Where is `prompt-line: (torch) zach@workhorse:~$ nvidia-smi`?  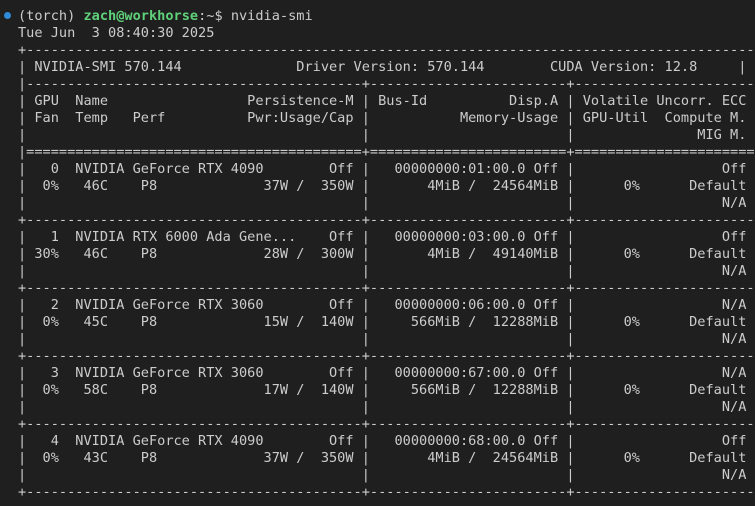
prompt-line: (torch) zach@workhorse:~$ nvidia-smi is located at coordinates (165, 16).